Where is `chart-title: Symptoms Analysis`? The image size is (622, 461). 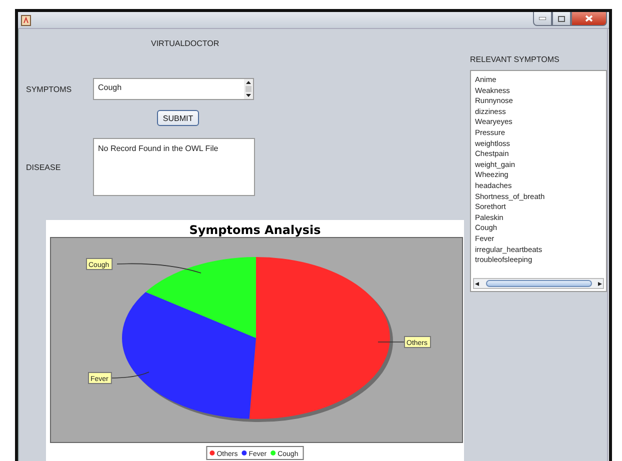
chart-title: Symptoms Analysis is located at coordinates (255, 230).